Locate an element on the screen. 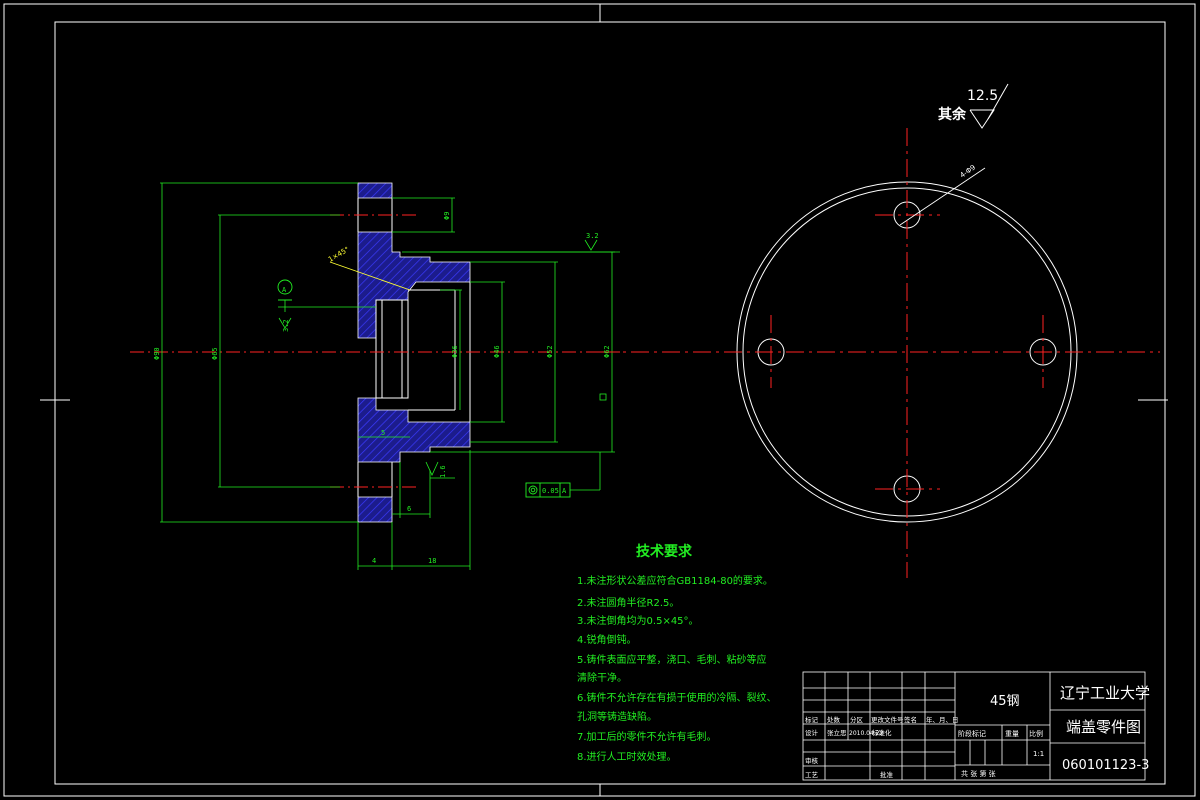 The height and width of the screenshot is (800, 1200). tb-process: 工艺 is located at coordinates (812, 775).